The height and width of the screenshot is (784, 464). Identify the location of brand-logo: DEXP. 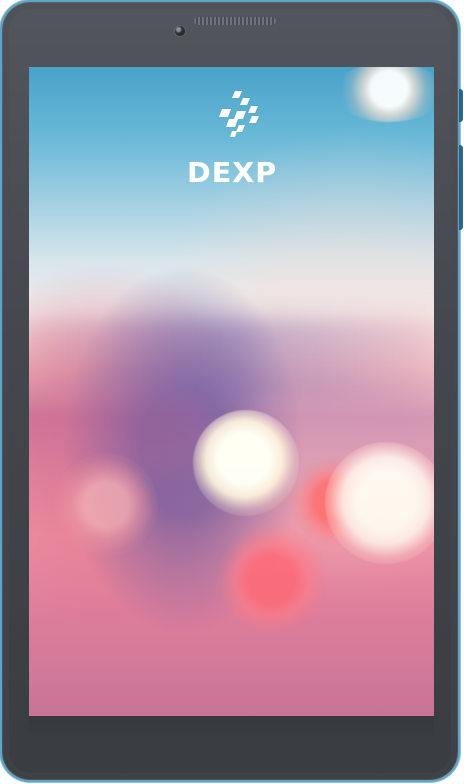
(230, 144).